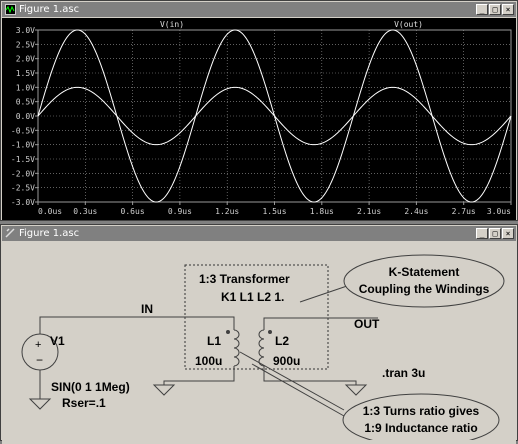 Image resolution: width=518 pixels, height=444 pixels. Describe the element at coordinates (25, 44) in the screenshot. I see `y-tick-label: 2.5V` at that location.